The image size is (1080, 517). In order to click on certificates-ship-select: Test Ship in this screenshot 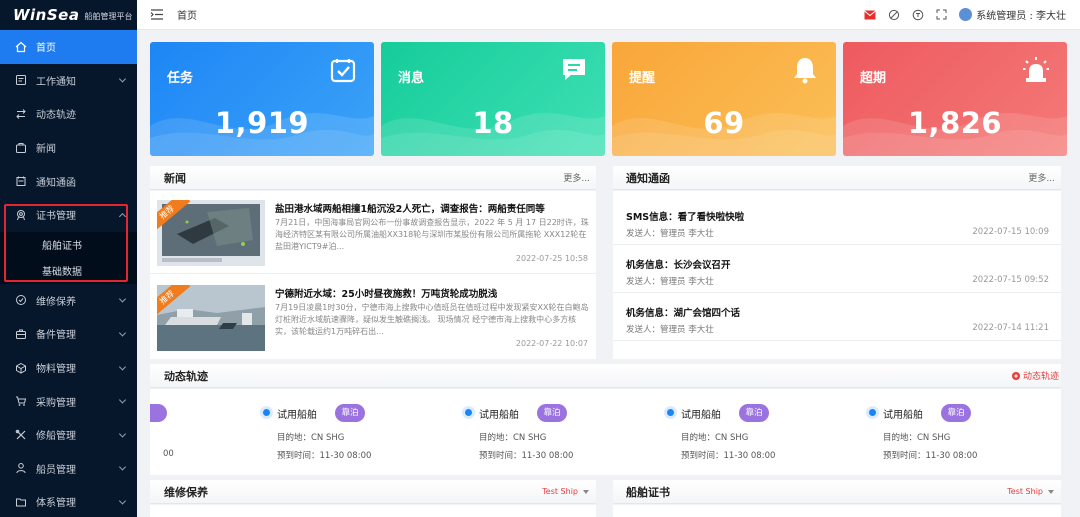, I will do `click(1034, 491)`.